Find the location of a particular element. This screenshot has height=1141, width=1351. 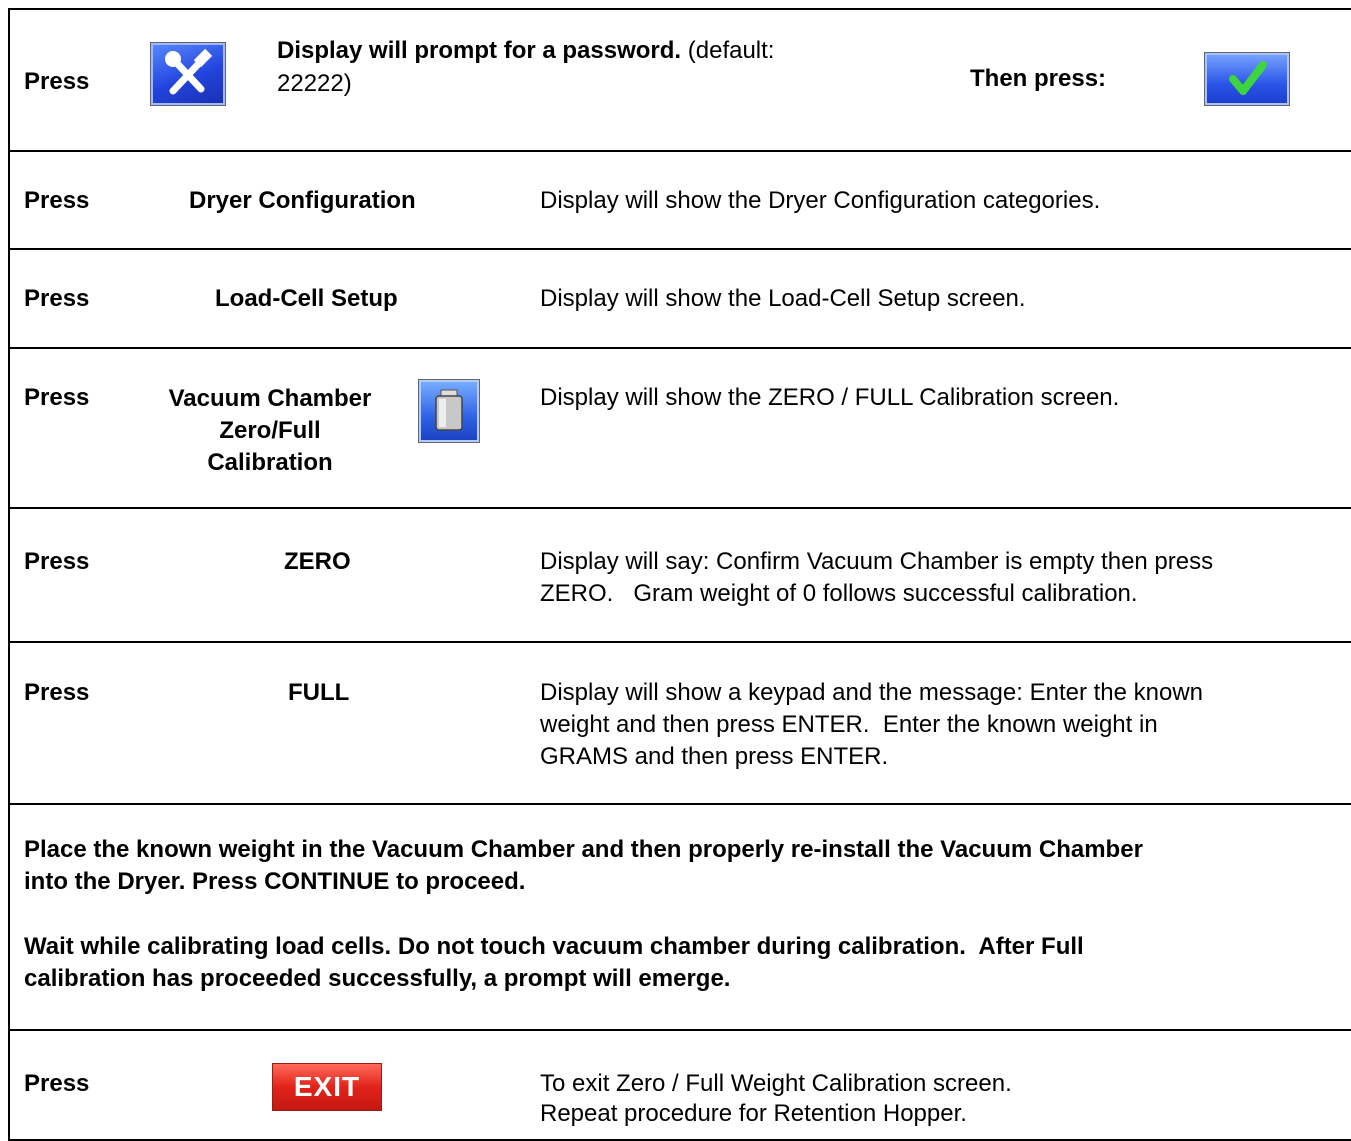

dryer-configuration-button: Dryer Configuration is located at coordinates (302, 200).